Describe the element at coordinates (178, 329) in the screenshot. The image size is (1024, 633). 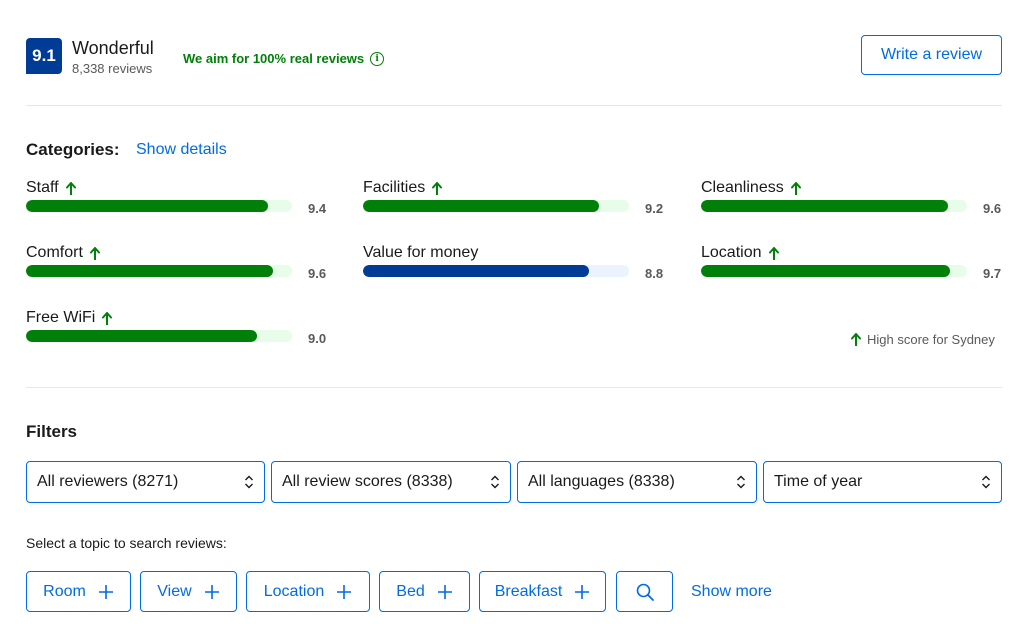
I see `category-row: Free WiFi 9.0` at that location.